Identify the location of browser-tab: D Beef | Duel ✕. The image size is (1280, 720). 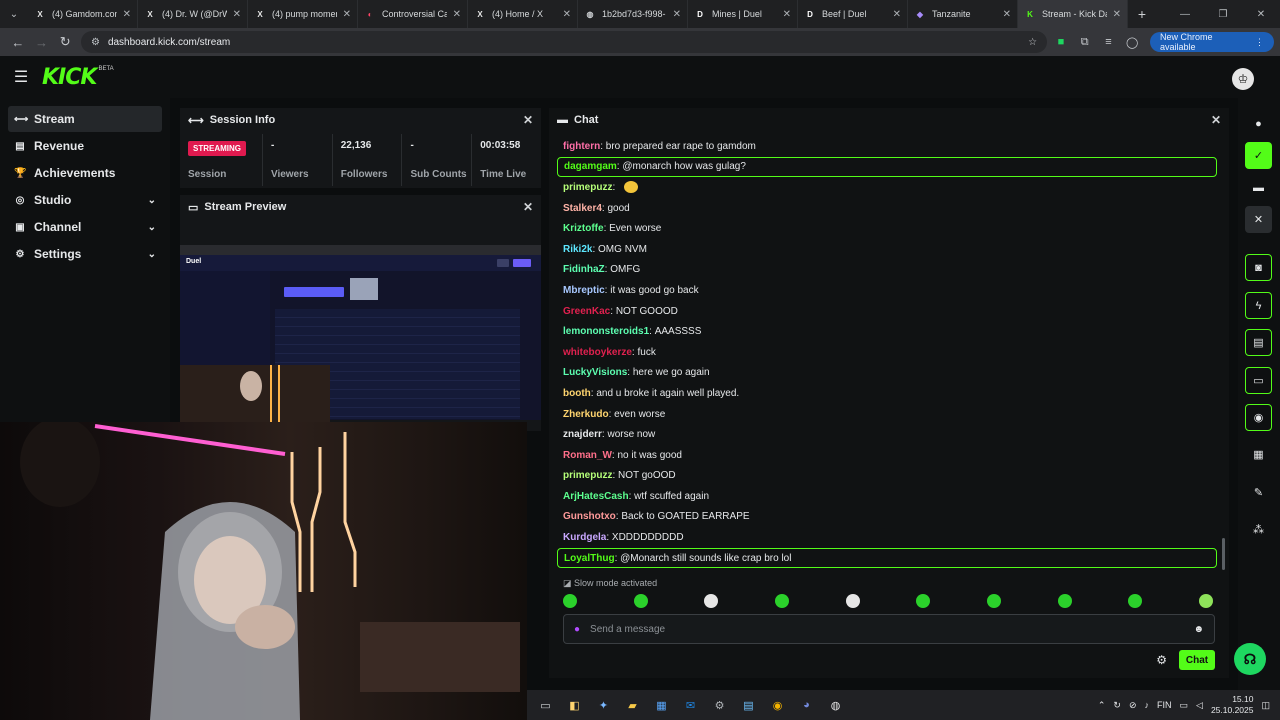
(853, 14).